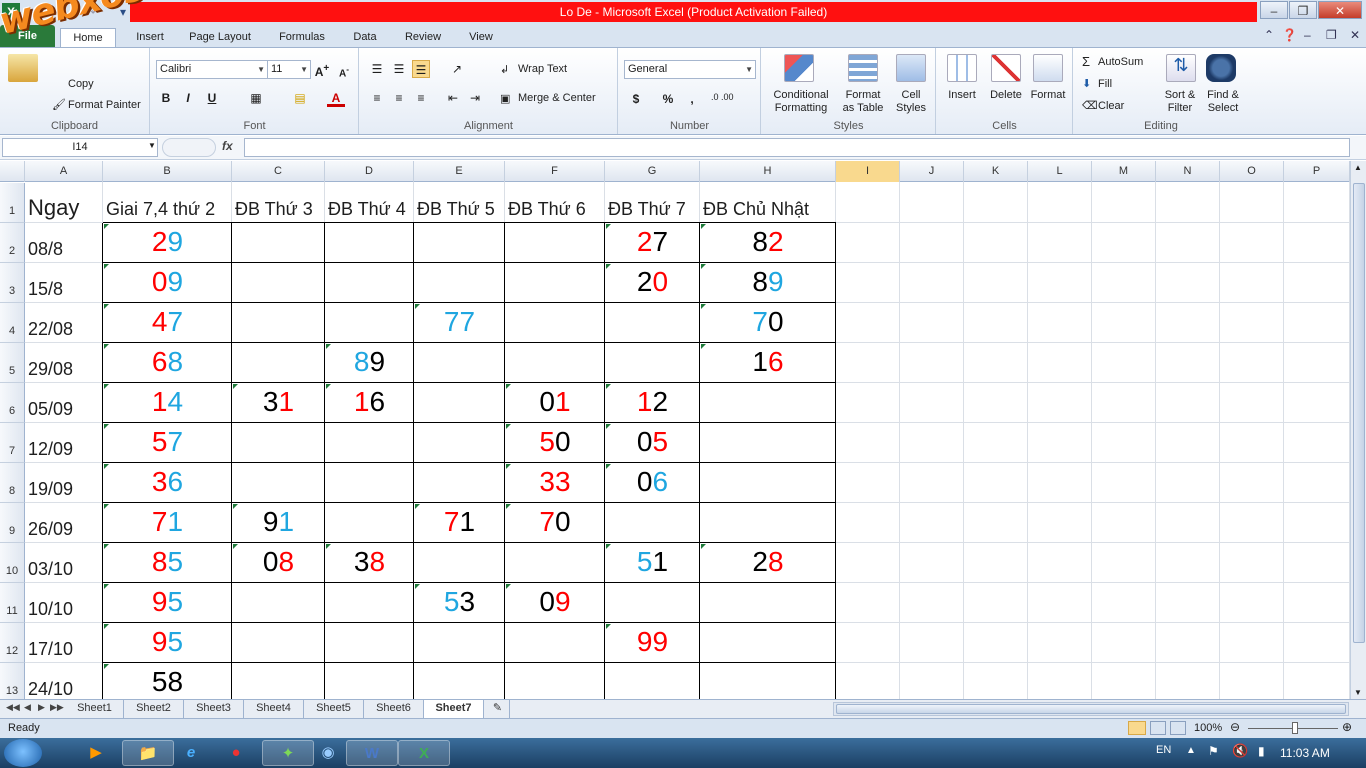 The image size is (1366, 768). I want to click on column-header-g: G, so click(652, 171).